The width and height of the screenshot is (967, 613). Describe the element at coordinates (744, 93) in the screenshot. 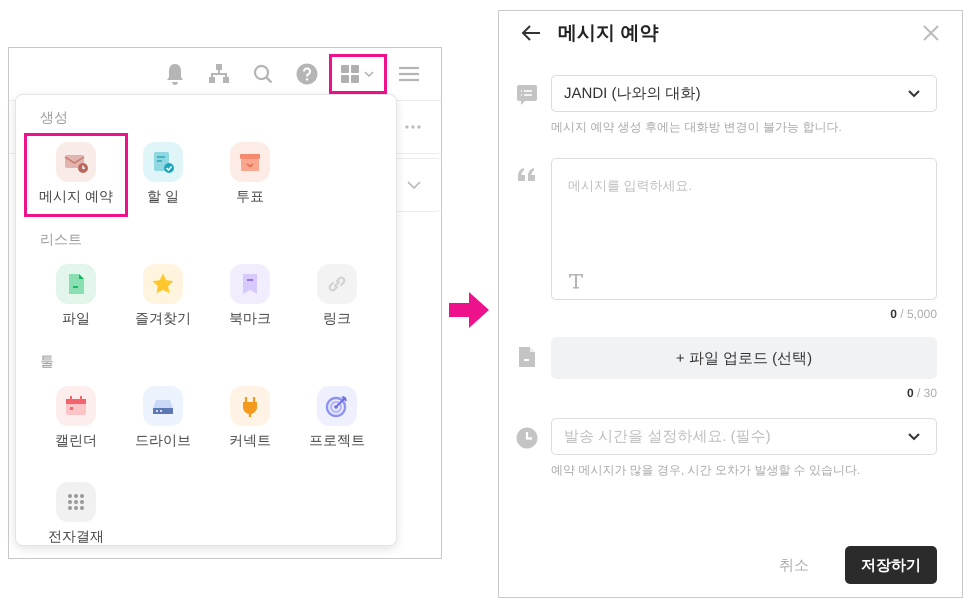

I see `channel-select: JANDI (나와의 대화)` at that location.